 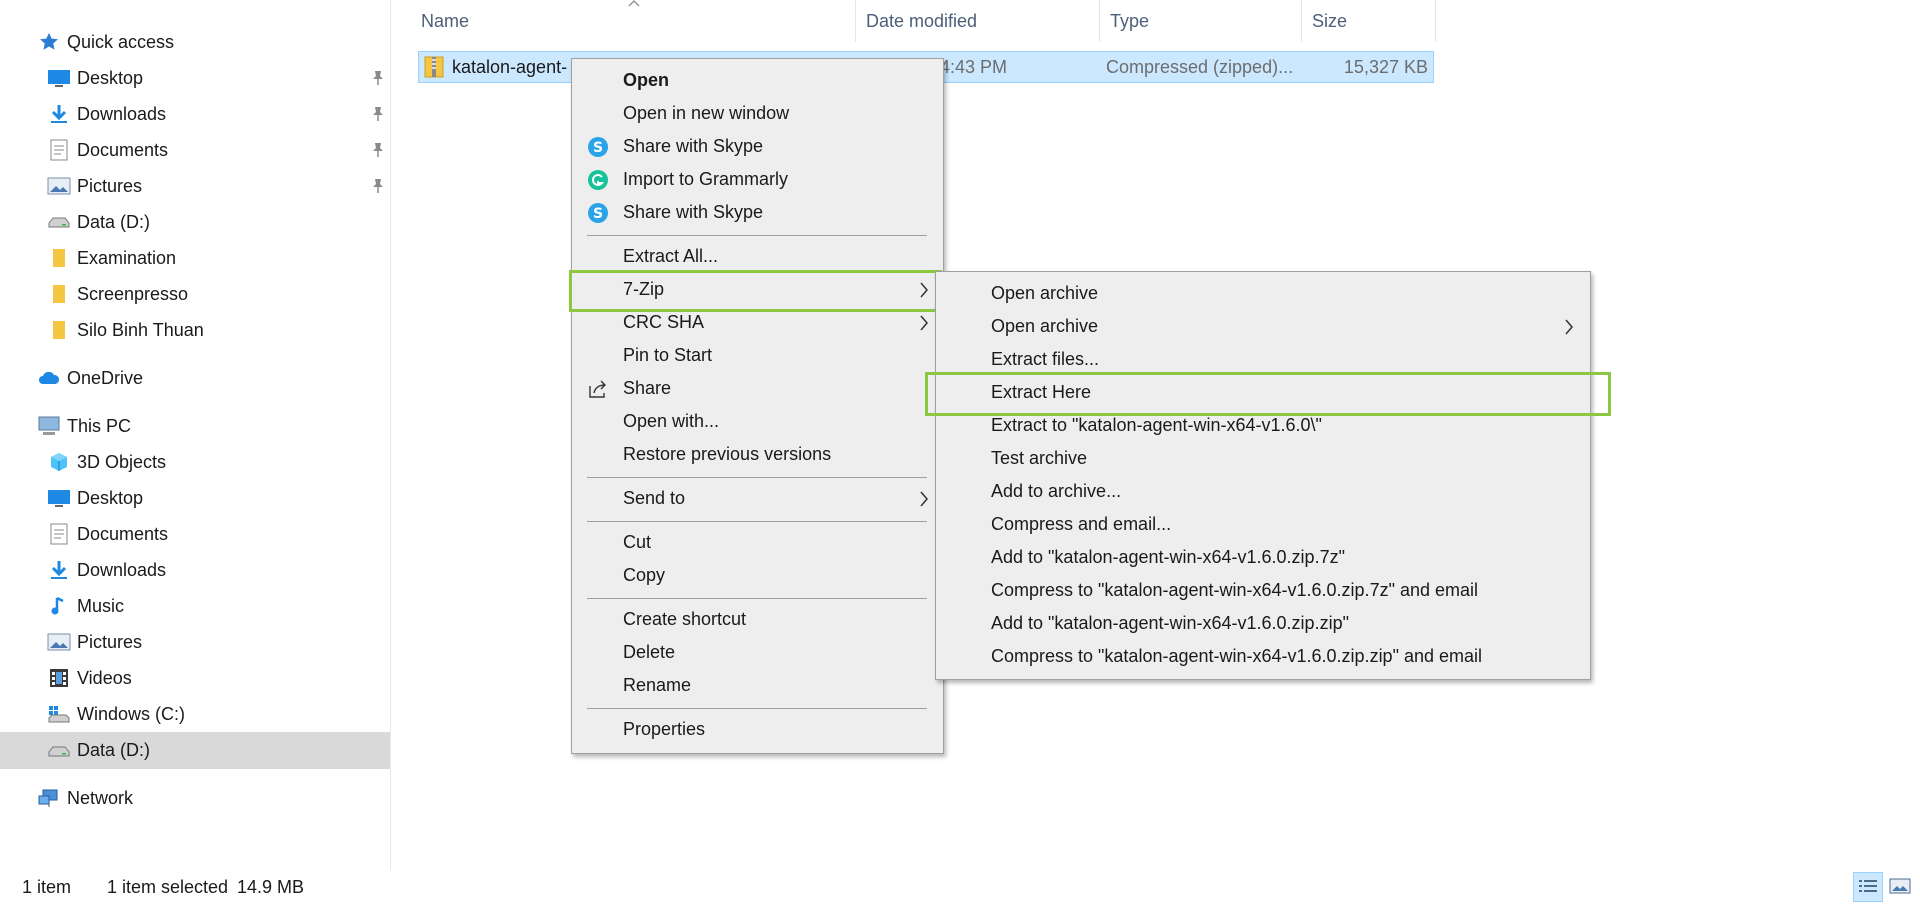 I want to click on column-header-type: Type, so click(x=1200, y=21).